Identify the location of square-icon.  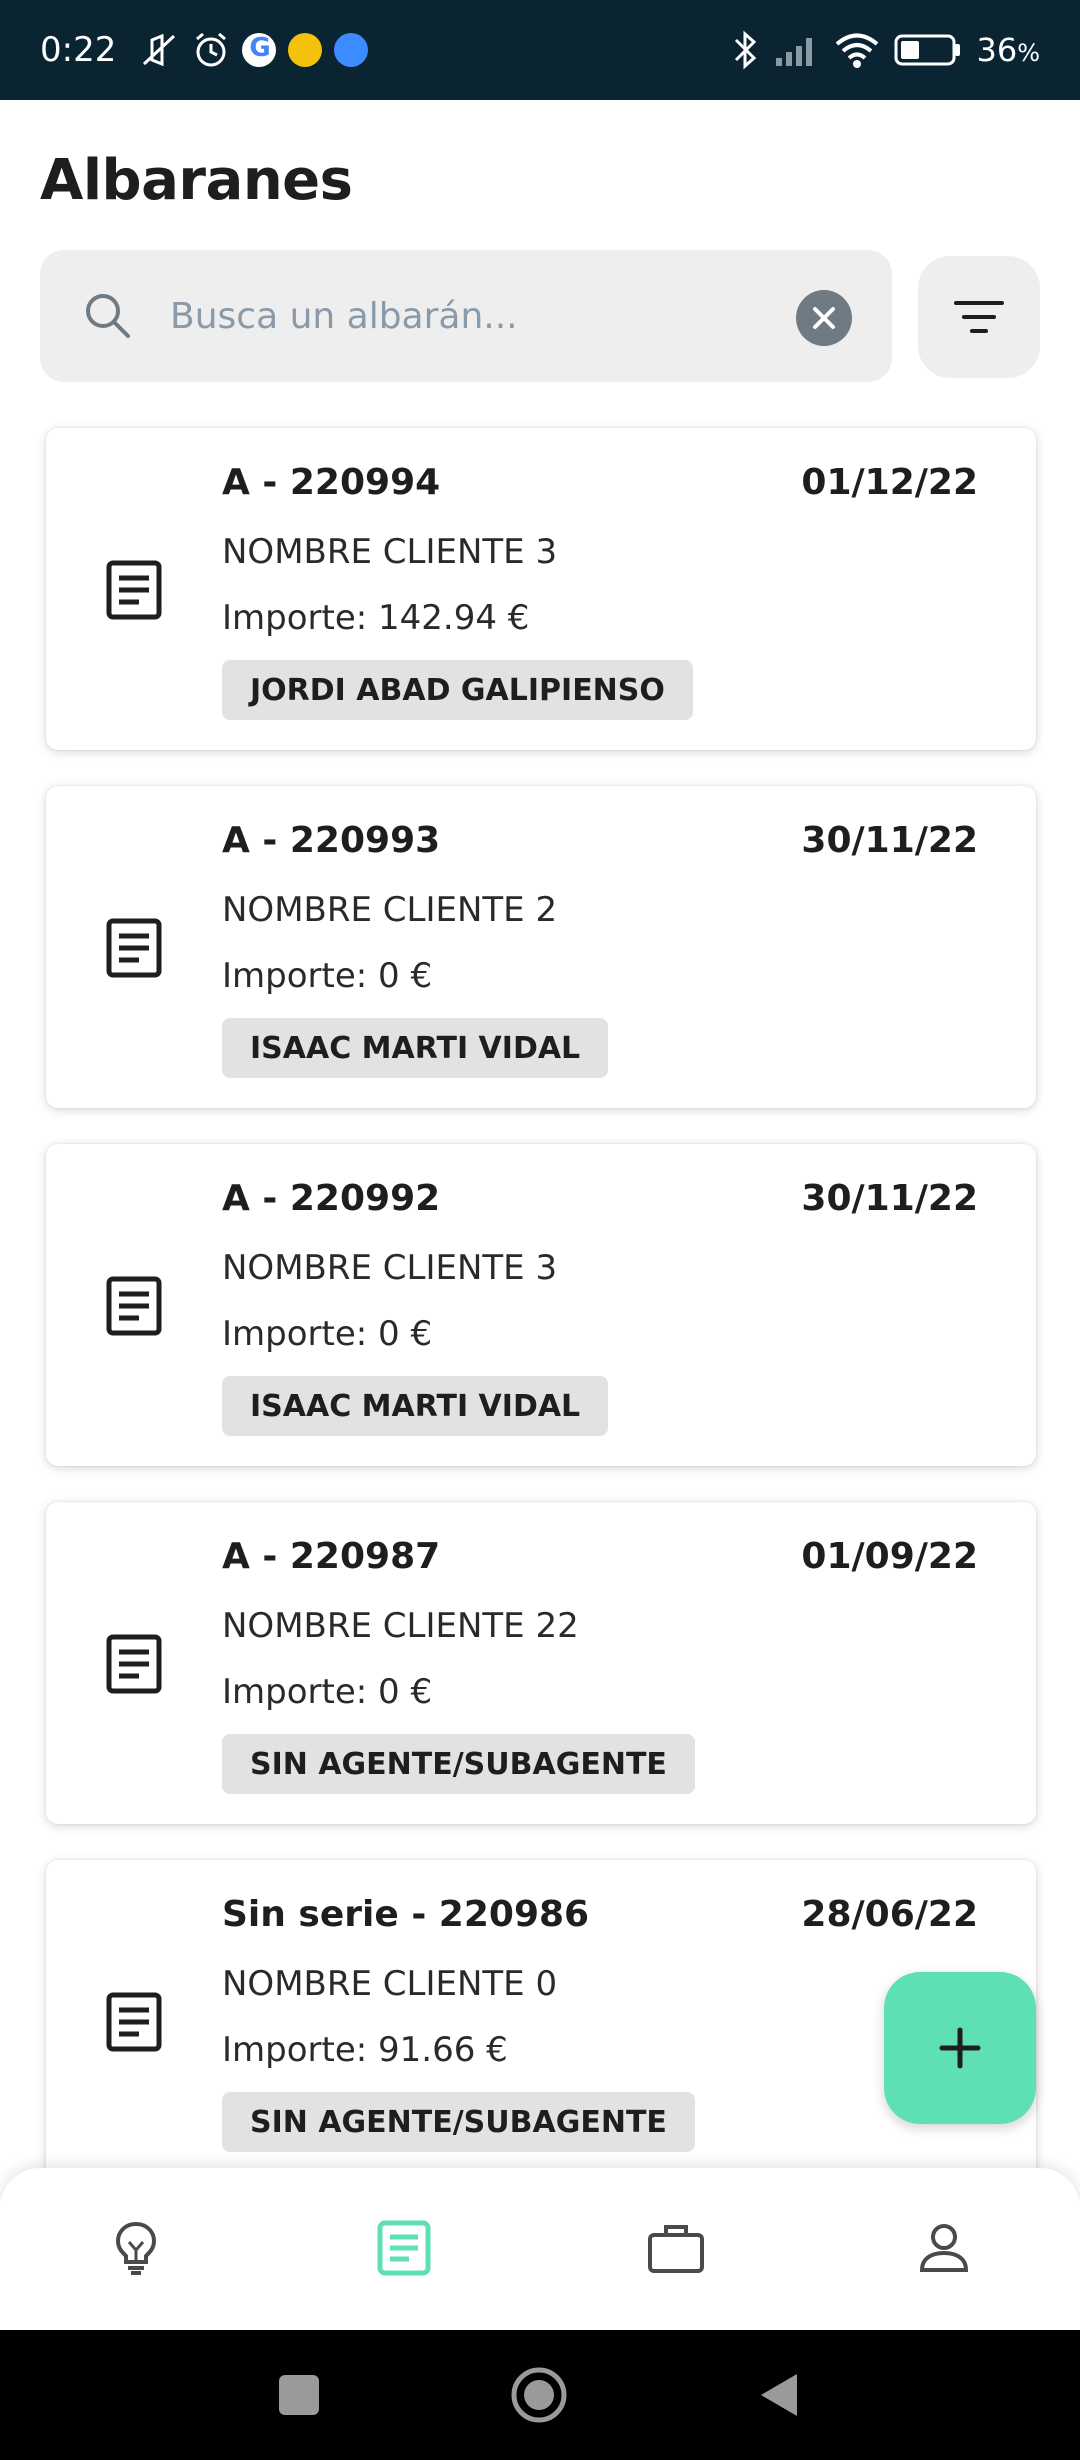
(299, 2395).